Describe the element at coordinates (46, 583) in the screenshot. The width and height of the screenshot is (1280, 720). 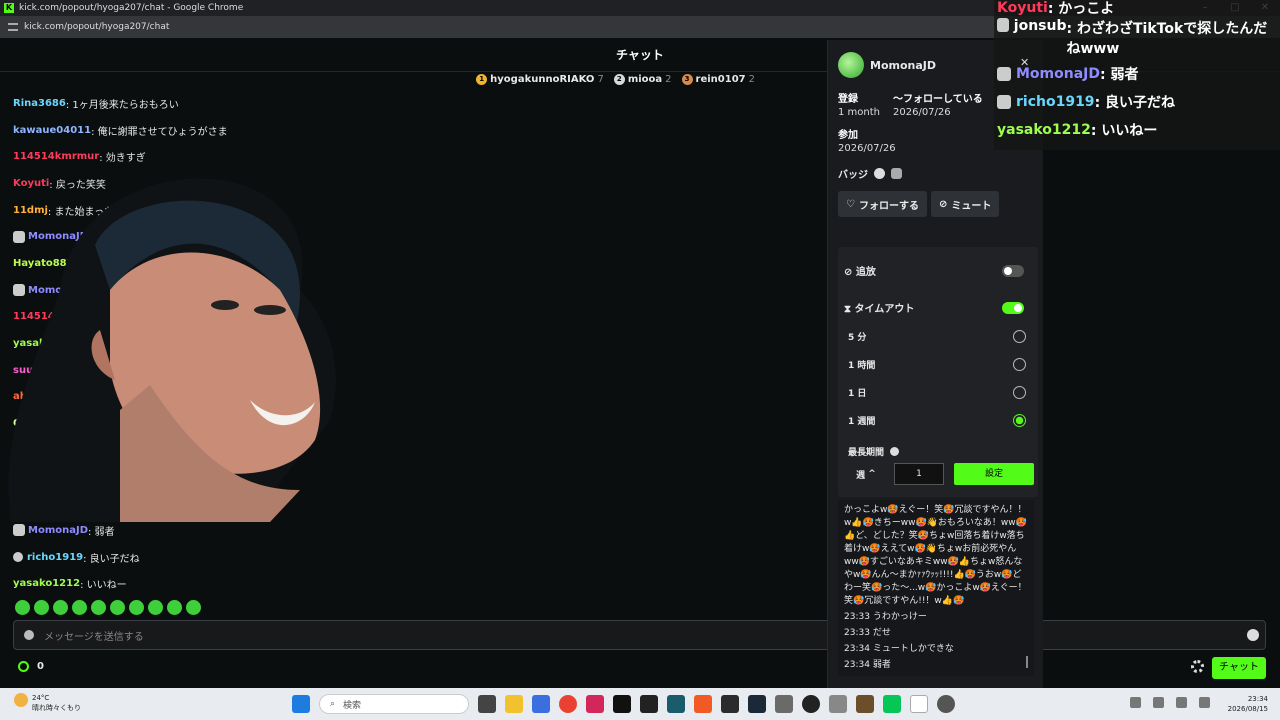
I see `chat-username: yasako1212` at that location.